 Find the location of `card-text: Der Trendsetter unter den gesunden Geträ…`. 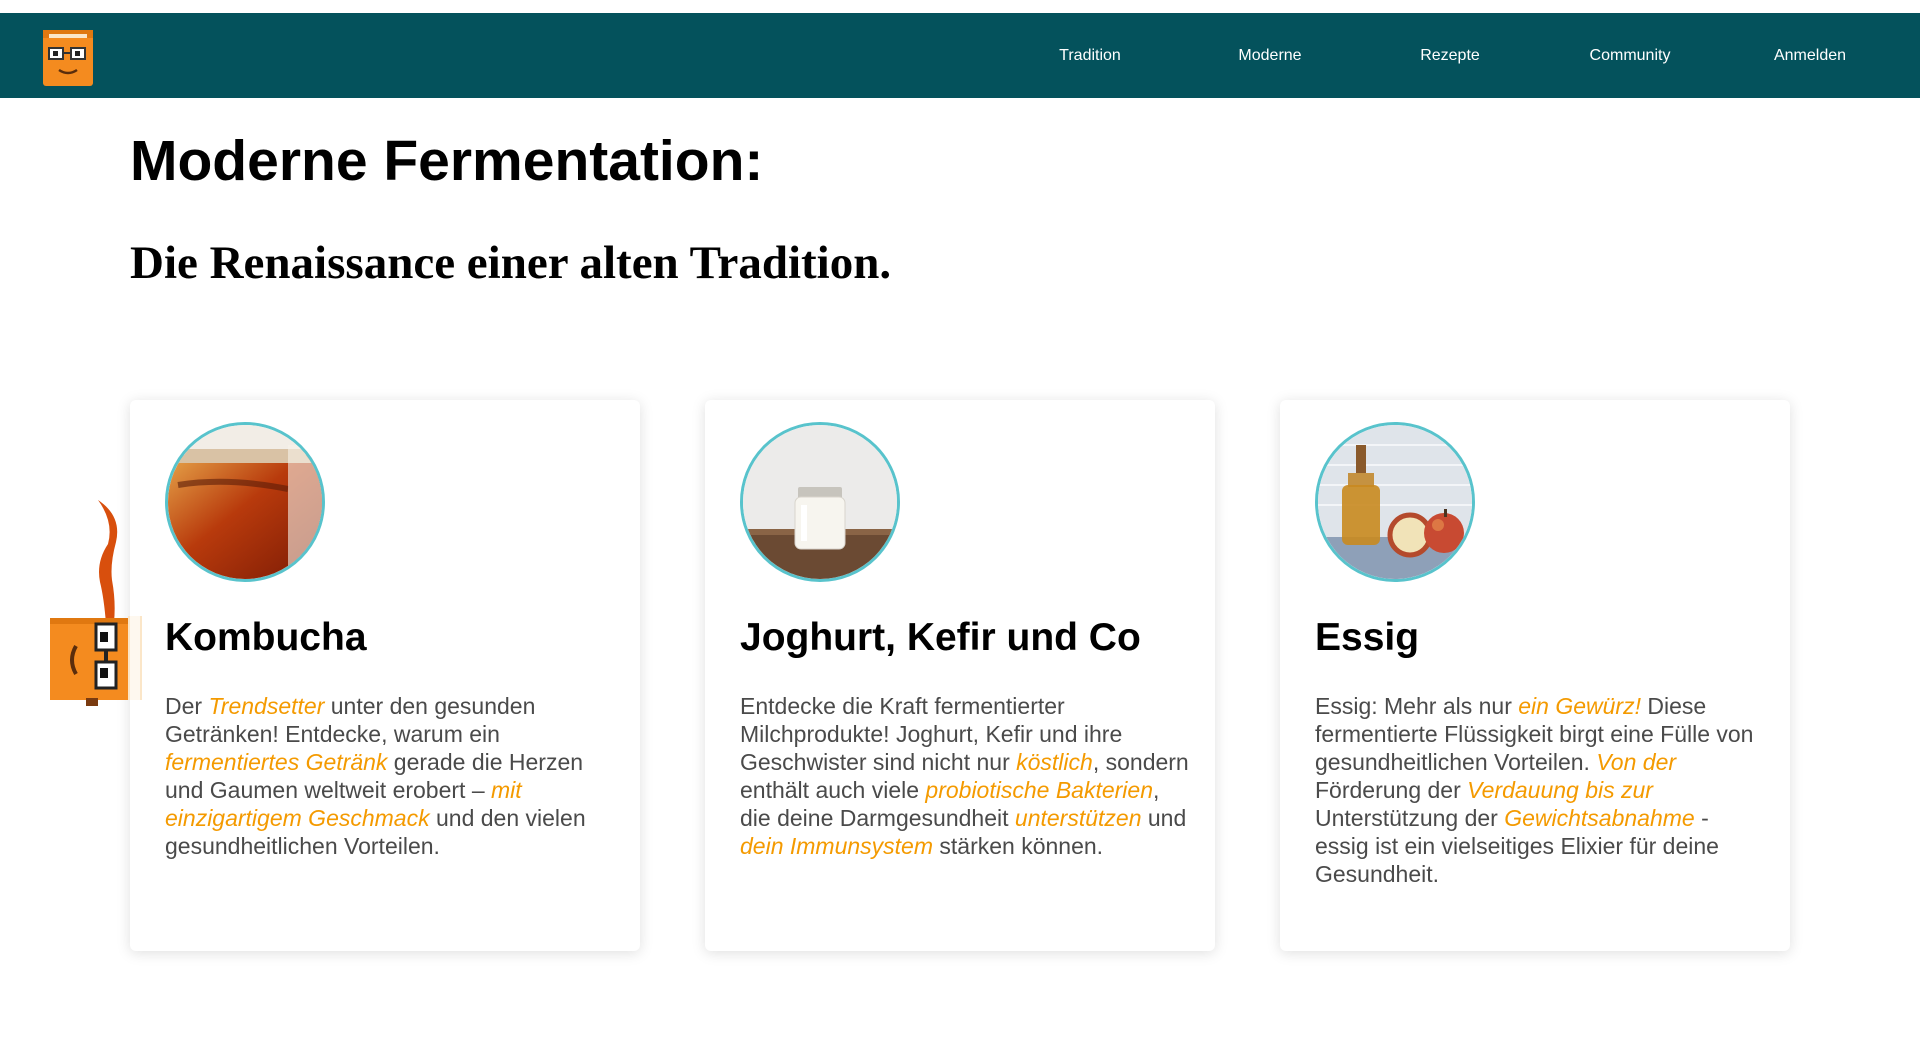

card-text: Der Trendsetter unter den gesunden Geträ… is located at coordinates (390, 776).